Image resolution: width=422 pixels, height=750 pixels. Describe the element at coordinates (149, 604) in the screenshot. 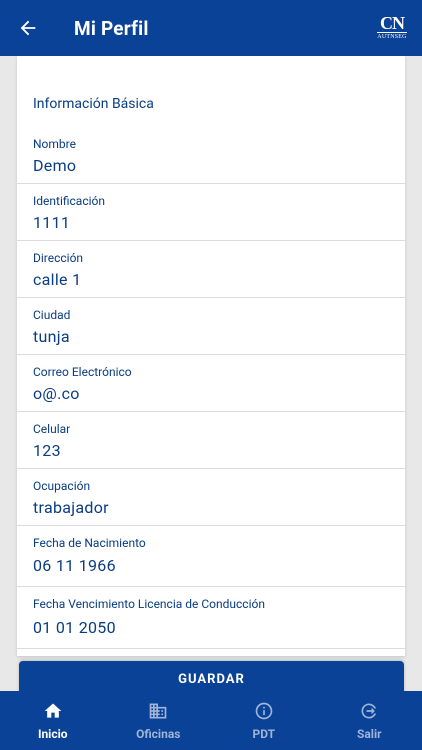

I see `field-label: Fecha Vencimiento Licencia de Conducción` at that location.